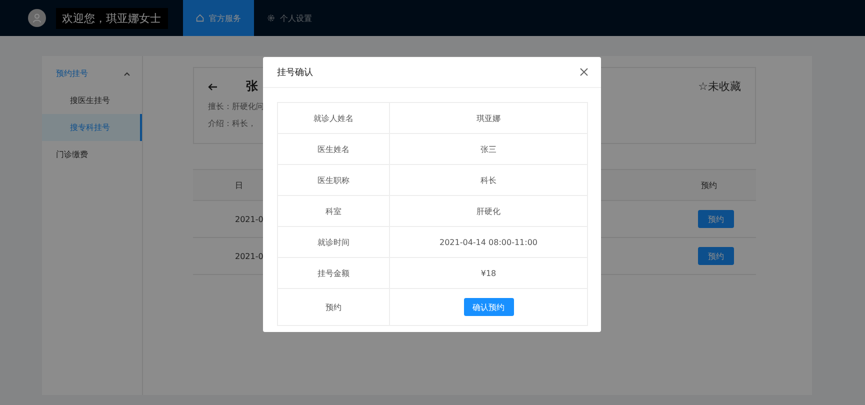  What do you see at coordinates (334, 149) in the screenshot?
I see `label-cell: 医生姓名` at bounding box center [334, 149].